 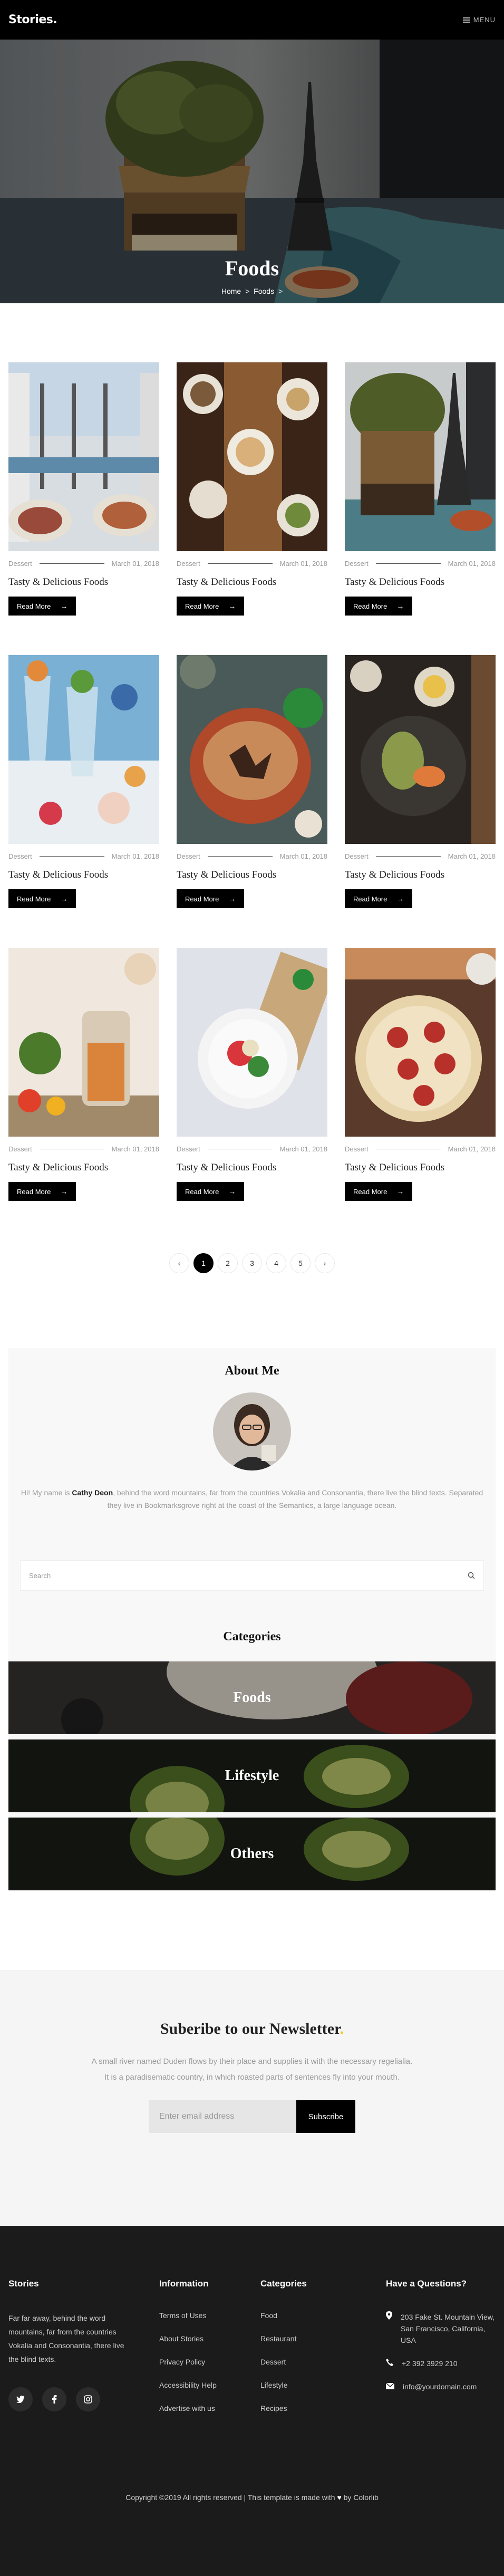 I want to click on subscribe-button: Subscribe, so click(x=325, y=2117).